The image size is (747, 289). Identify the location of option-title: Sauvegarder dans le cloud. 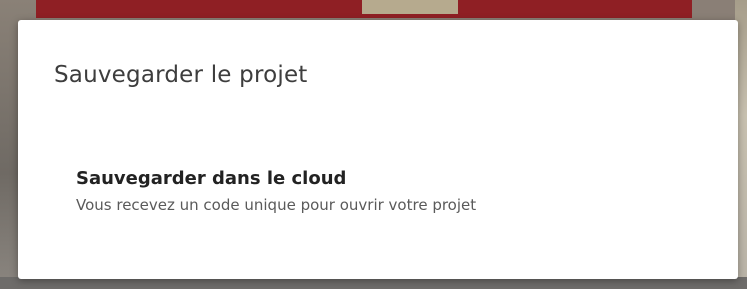
(211, 178).